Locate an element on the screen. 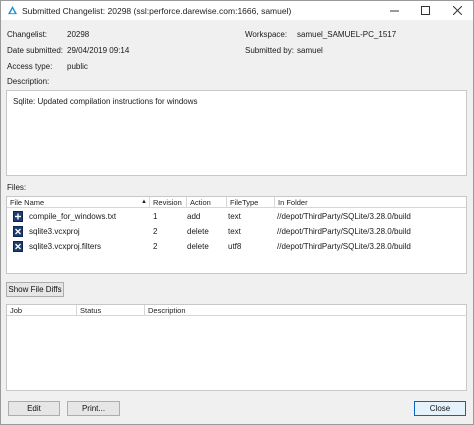  column-header-job: Job is located at coordinates (42, 310).